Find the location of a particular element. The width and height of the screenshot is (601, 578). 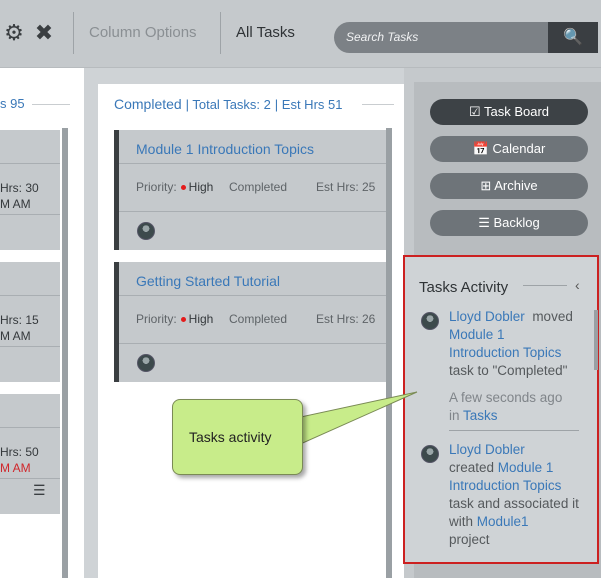

callout-text: Tasks activity is located at coordinates (230, 437).